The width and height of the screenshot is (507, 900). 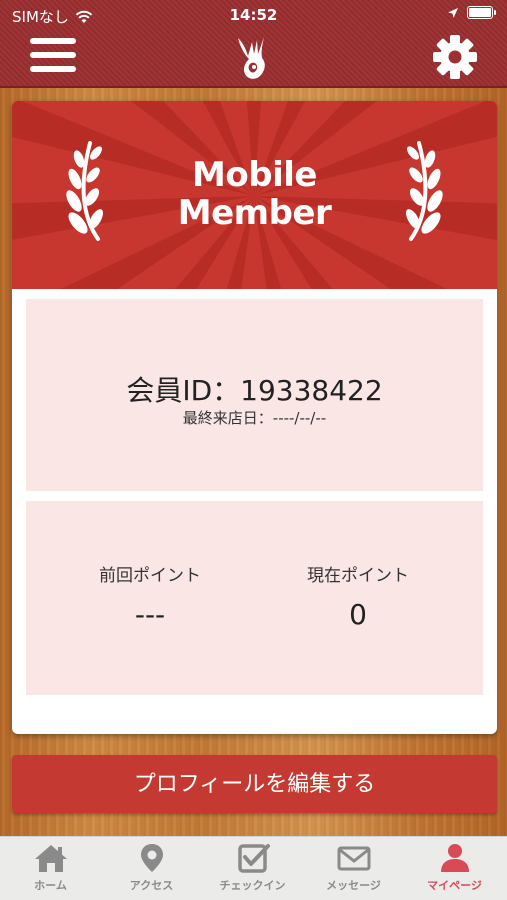 I want to click on gear-icon, so click(x=455, y=57).